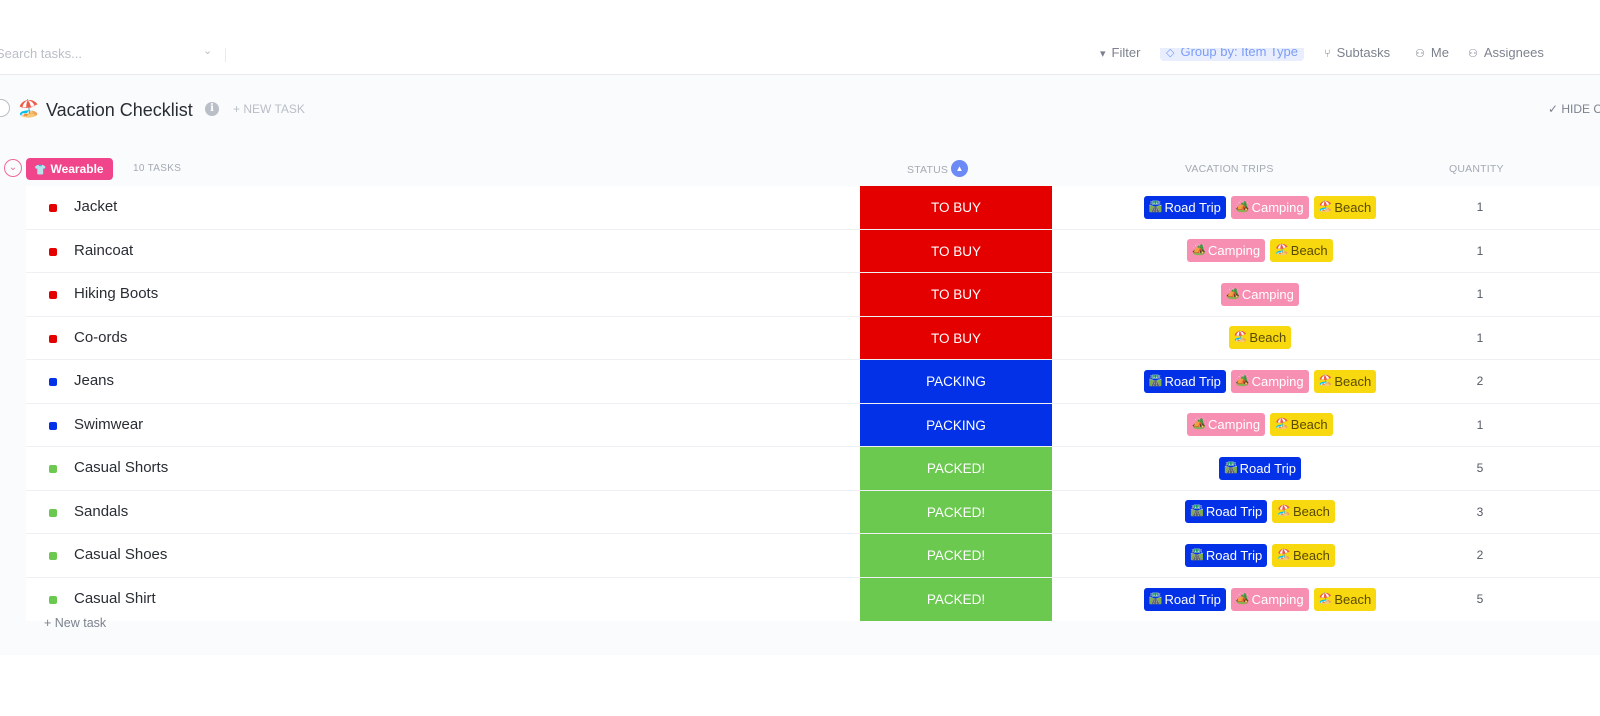 The height and width of the screenshot is (716, 1600). Describe the element at coordinates (1120, 54) in the screenshot. I see `filter-button: ▾ Filter` at that location.